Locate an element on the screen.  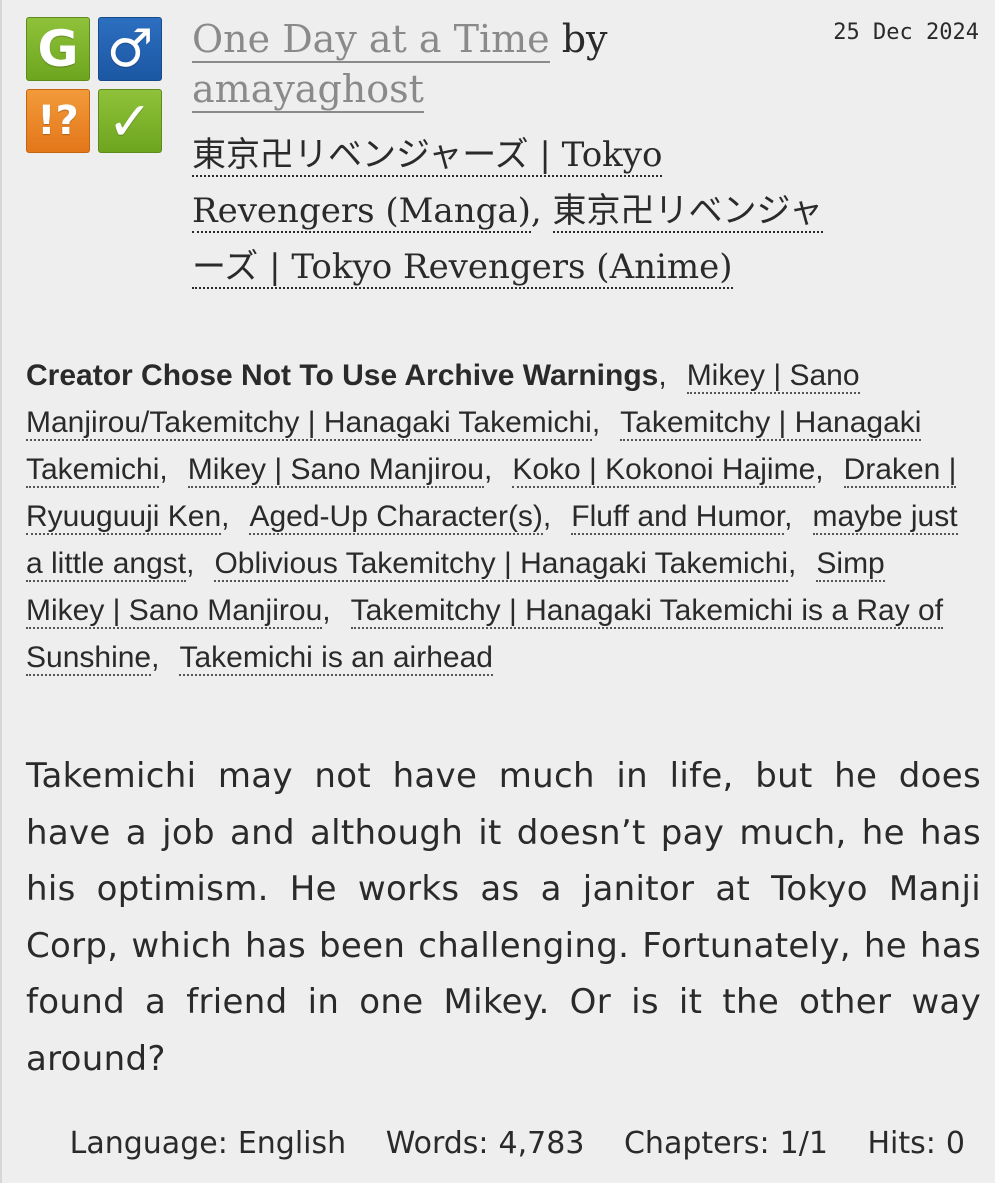
chapters-stat: Chapters: 1/1 is located at coordinates (726, 1143).